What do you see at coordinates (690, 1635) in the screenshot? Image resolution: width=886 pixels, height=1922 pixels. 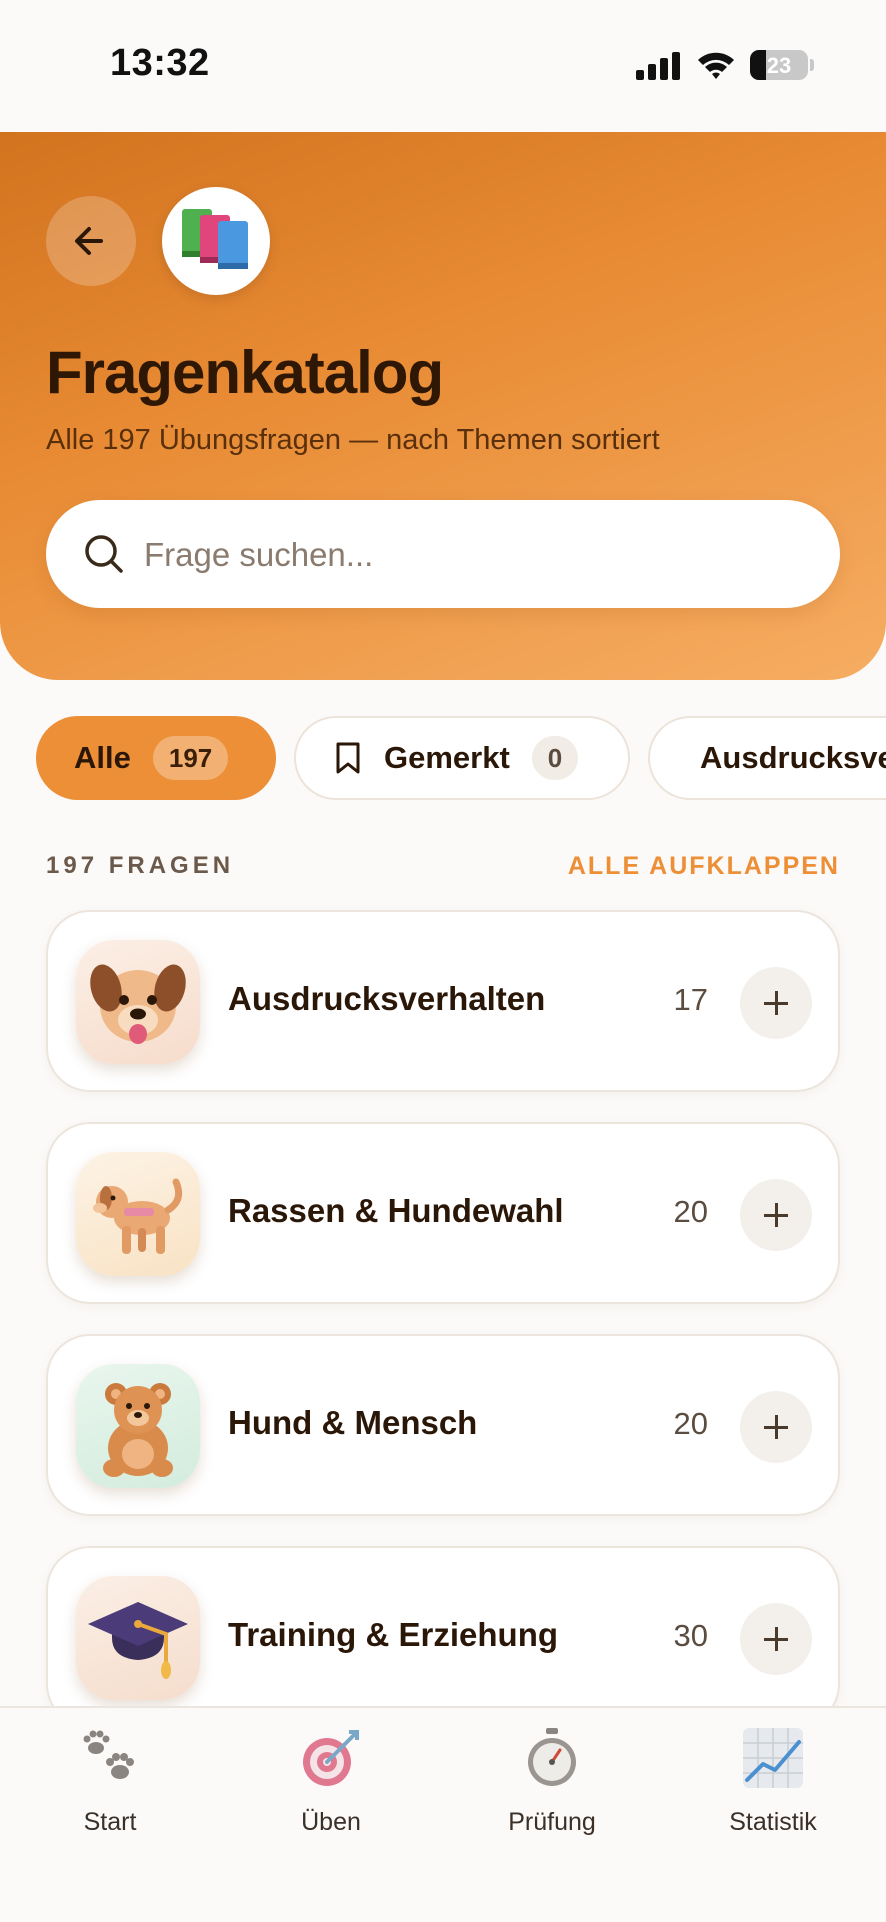 I see `topic-count: 30` at bounding box center [690, 1635].